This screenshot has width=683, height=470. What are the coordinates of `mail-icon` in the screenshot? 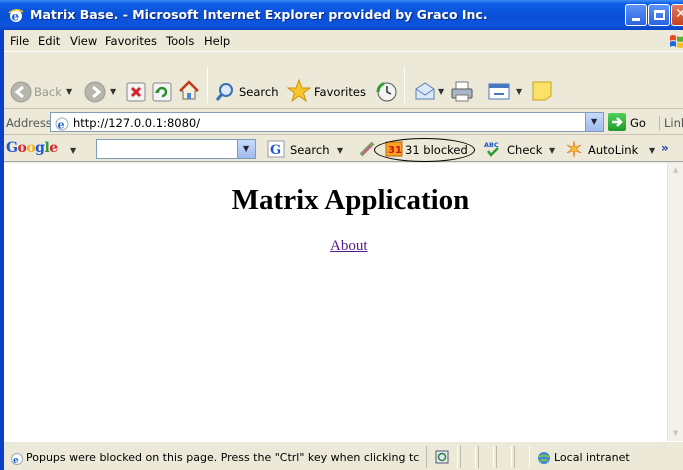 It's located at (425, 91).